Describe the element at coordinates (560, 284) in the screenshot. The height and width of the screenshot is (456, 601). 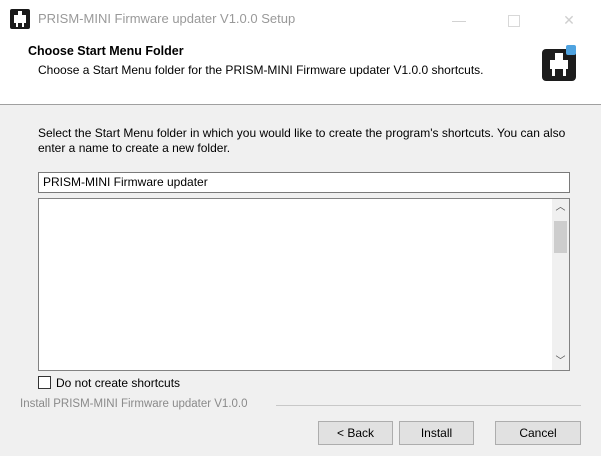
I see `folder-list-scrollbar: ︿ ﹀` at that location.